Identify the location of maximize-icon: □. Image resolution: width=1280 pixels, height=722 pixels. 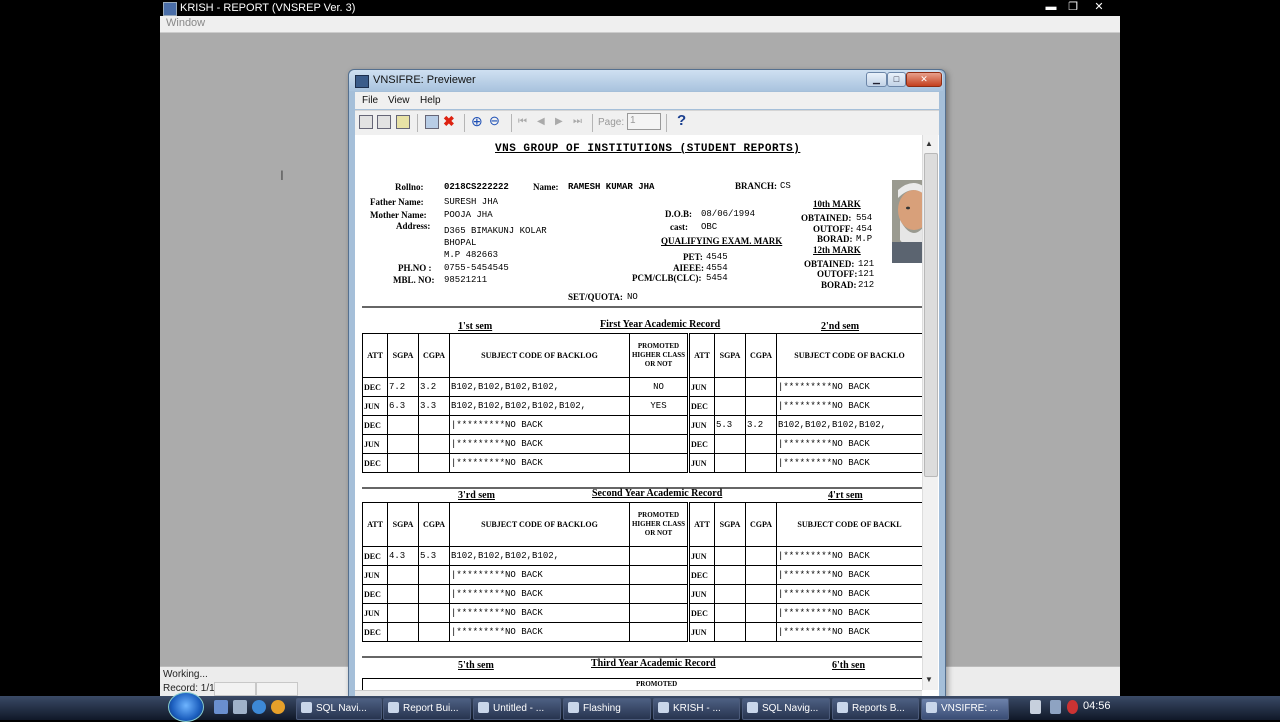
(896, 79).